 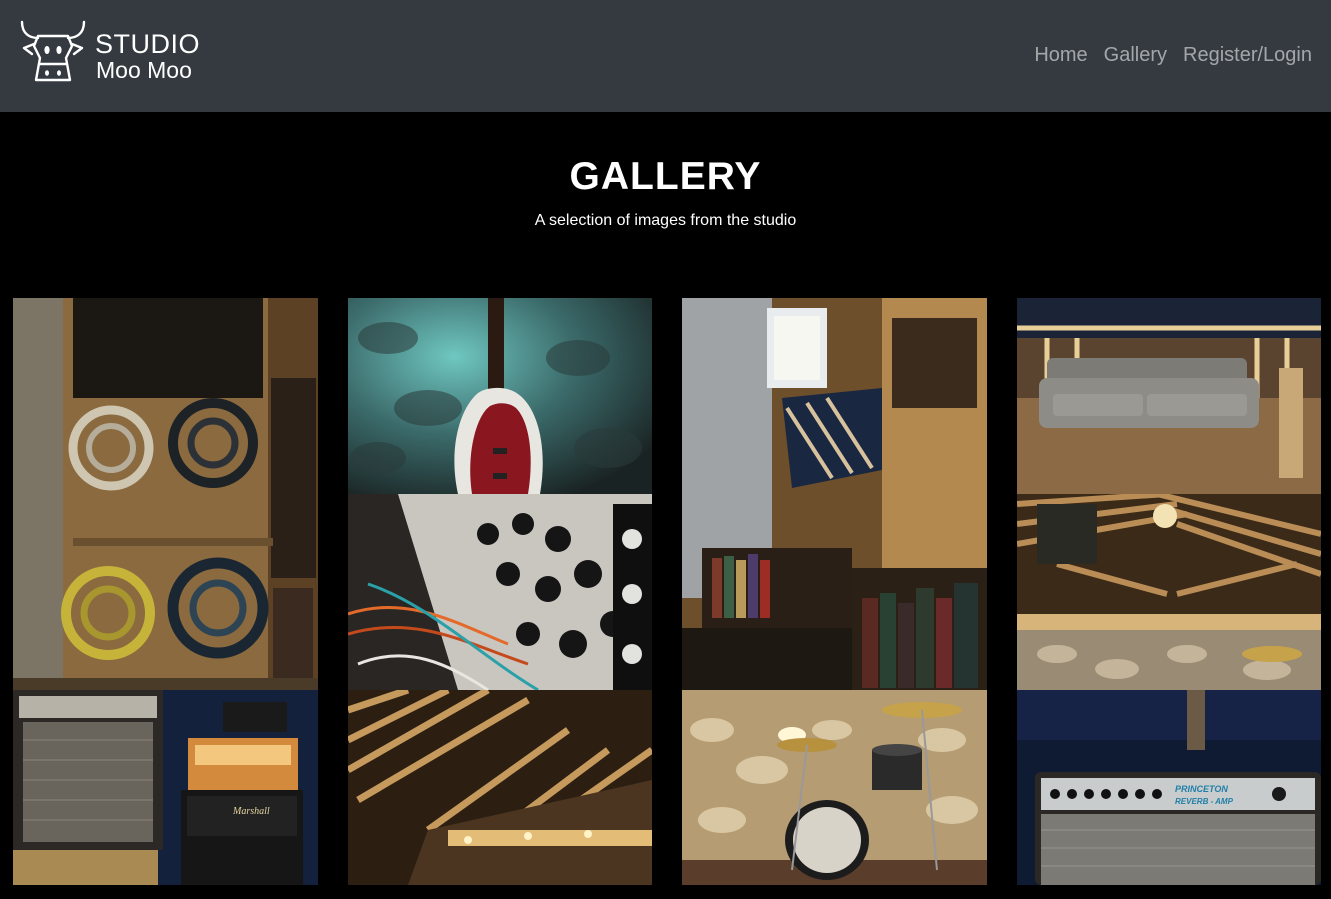 I want to click on gallery-image-modular-synth, so click(x=500, y=592).